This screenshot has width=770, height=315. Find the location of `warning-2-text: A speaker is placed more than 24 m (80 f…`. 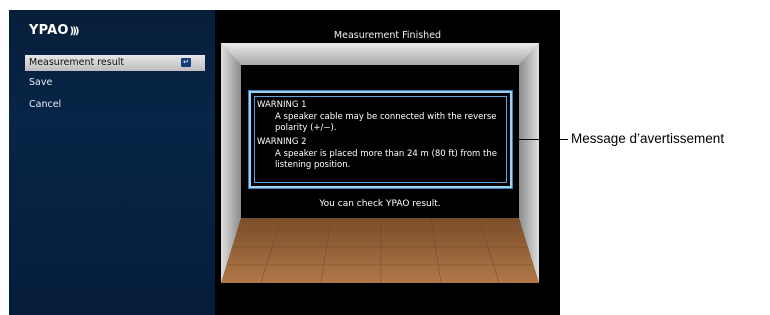

warning-2-text: A speaker is placed more than 24 m (80 f… is located at coordinates (386, 159).